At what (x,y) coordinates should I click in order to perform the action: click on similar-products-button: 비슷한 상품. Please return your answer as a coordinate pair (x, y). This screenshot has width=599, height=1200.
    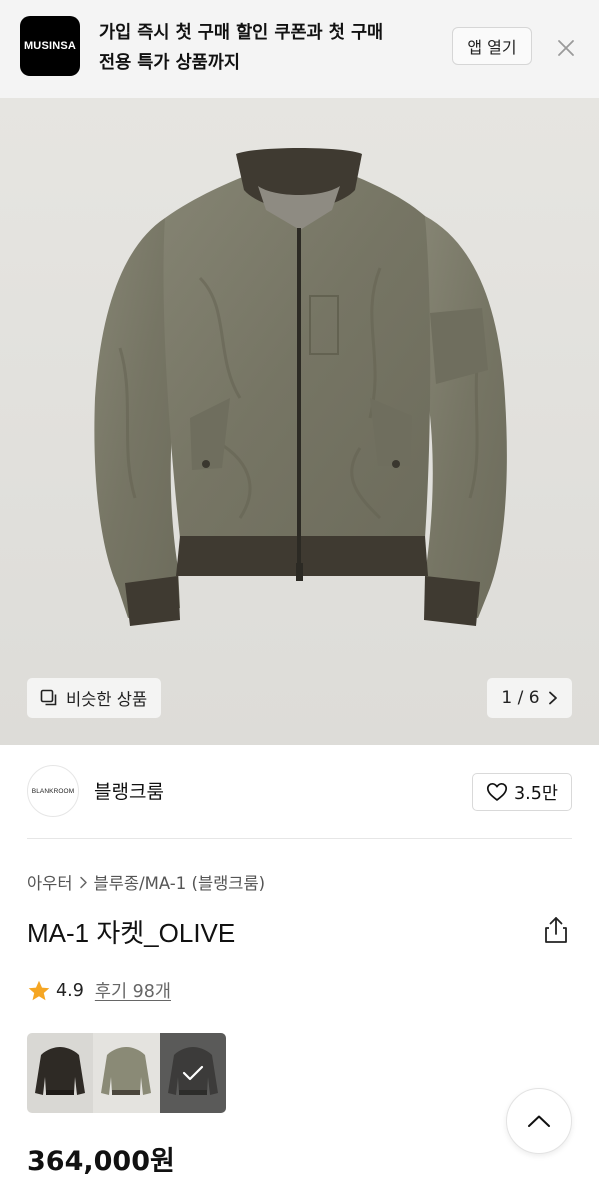
    Looking at the image, I should click on (94, 698).